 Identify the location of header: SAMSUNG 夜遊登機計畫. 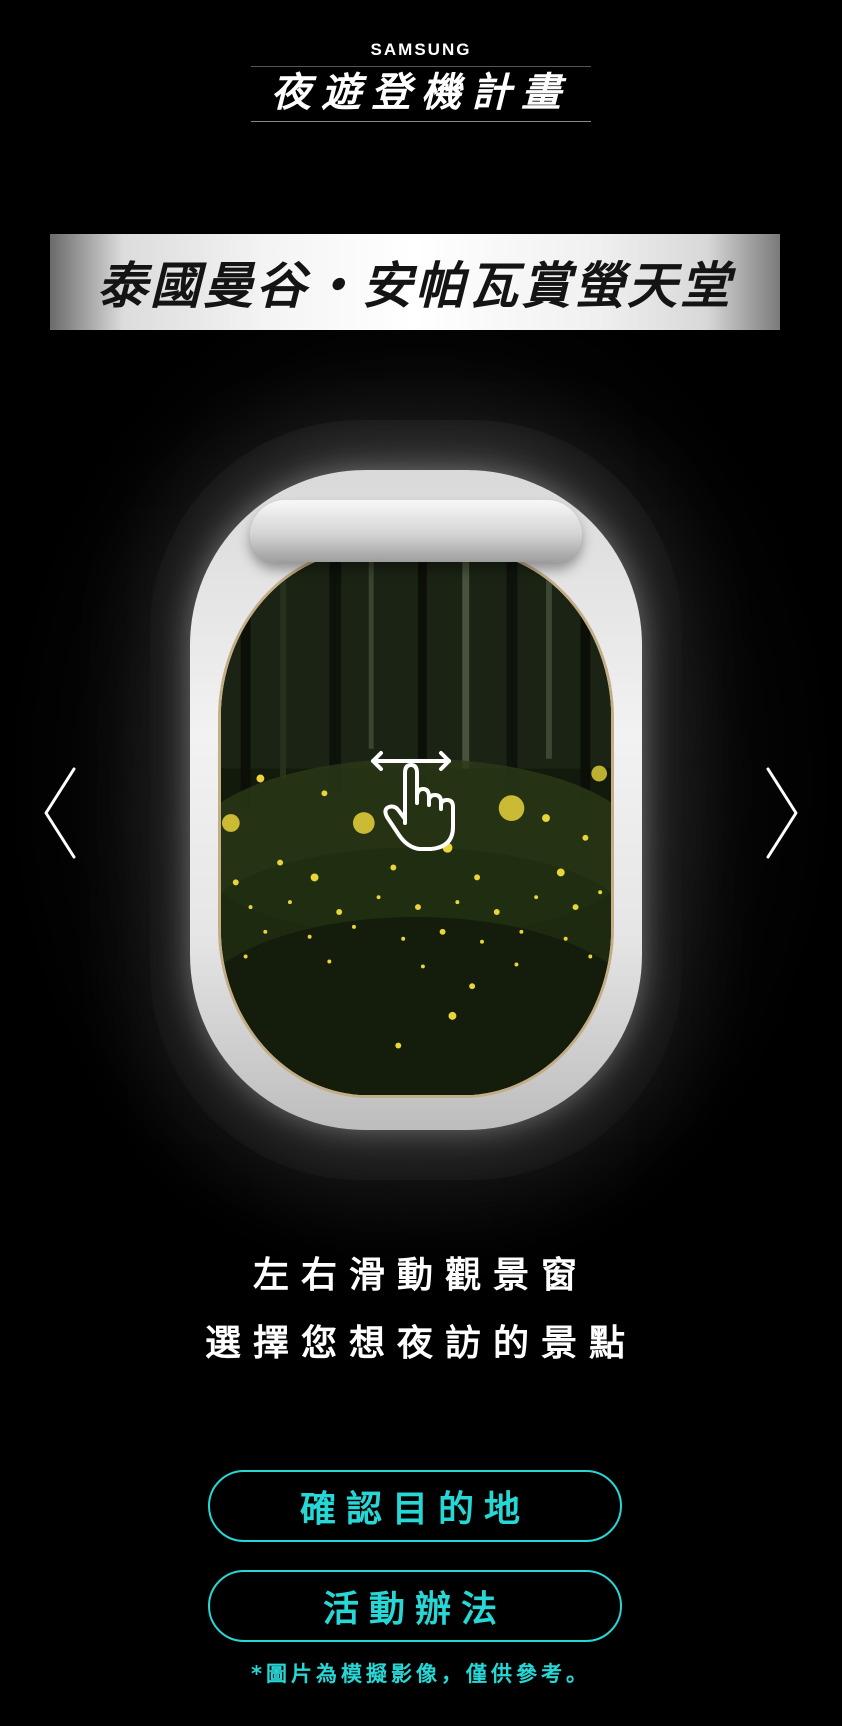
(421, 81).